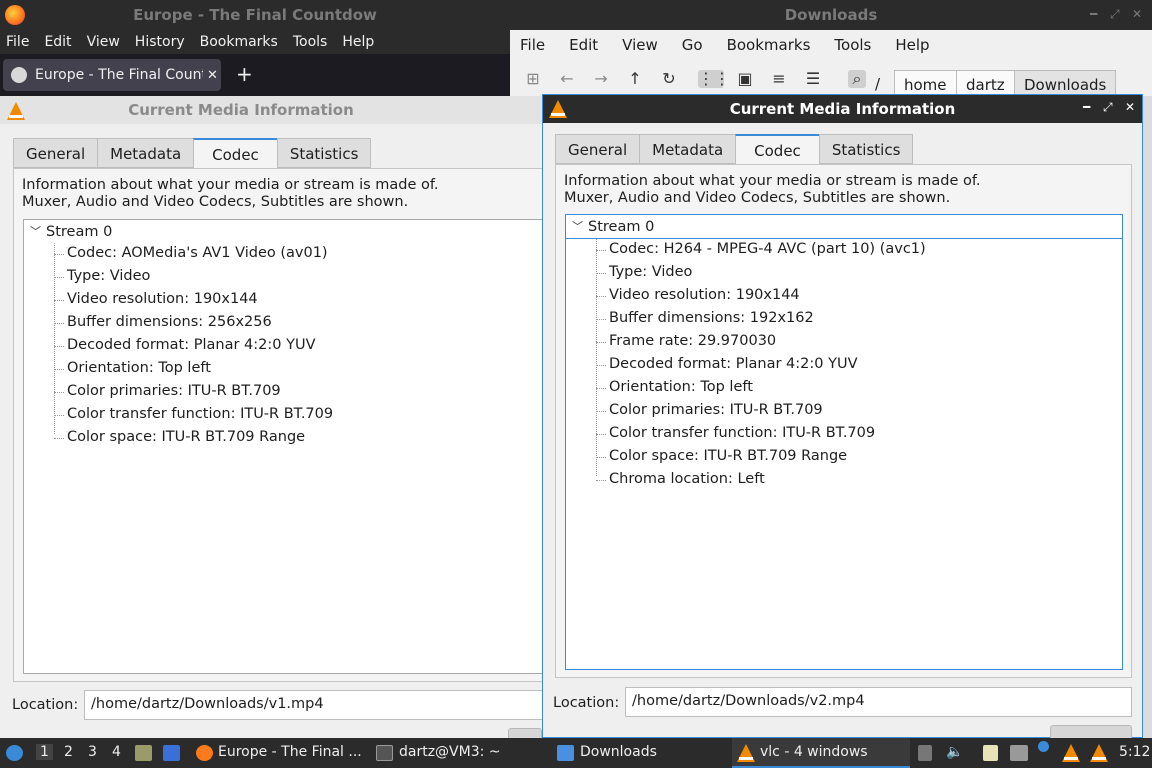 The image size is (1152, 768). I want to click on vlc-titlebar-active: Current Media Information ━ ⤢ ✕, so click(842, 109).